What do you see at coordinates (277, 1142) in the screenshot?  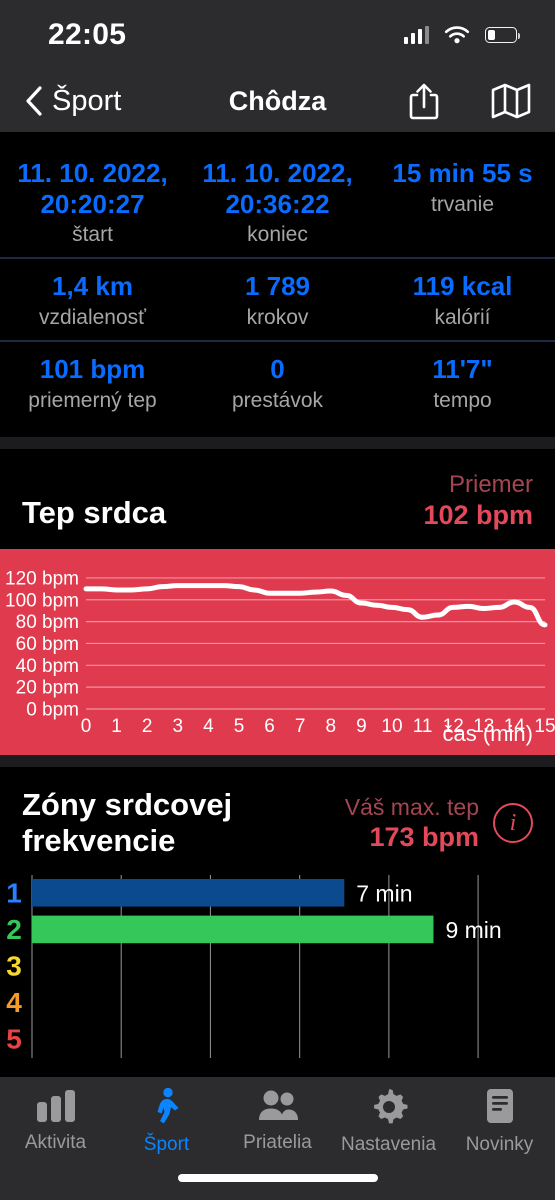 I see `tab-label: Priatelia` at bounding box center [277, 1142].